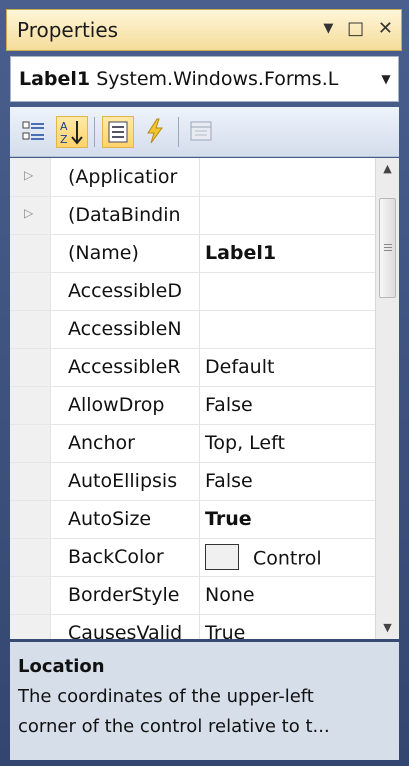  I want to click on properties-icon, so click(118, 132).